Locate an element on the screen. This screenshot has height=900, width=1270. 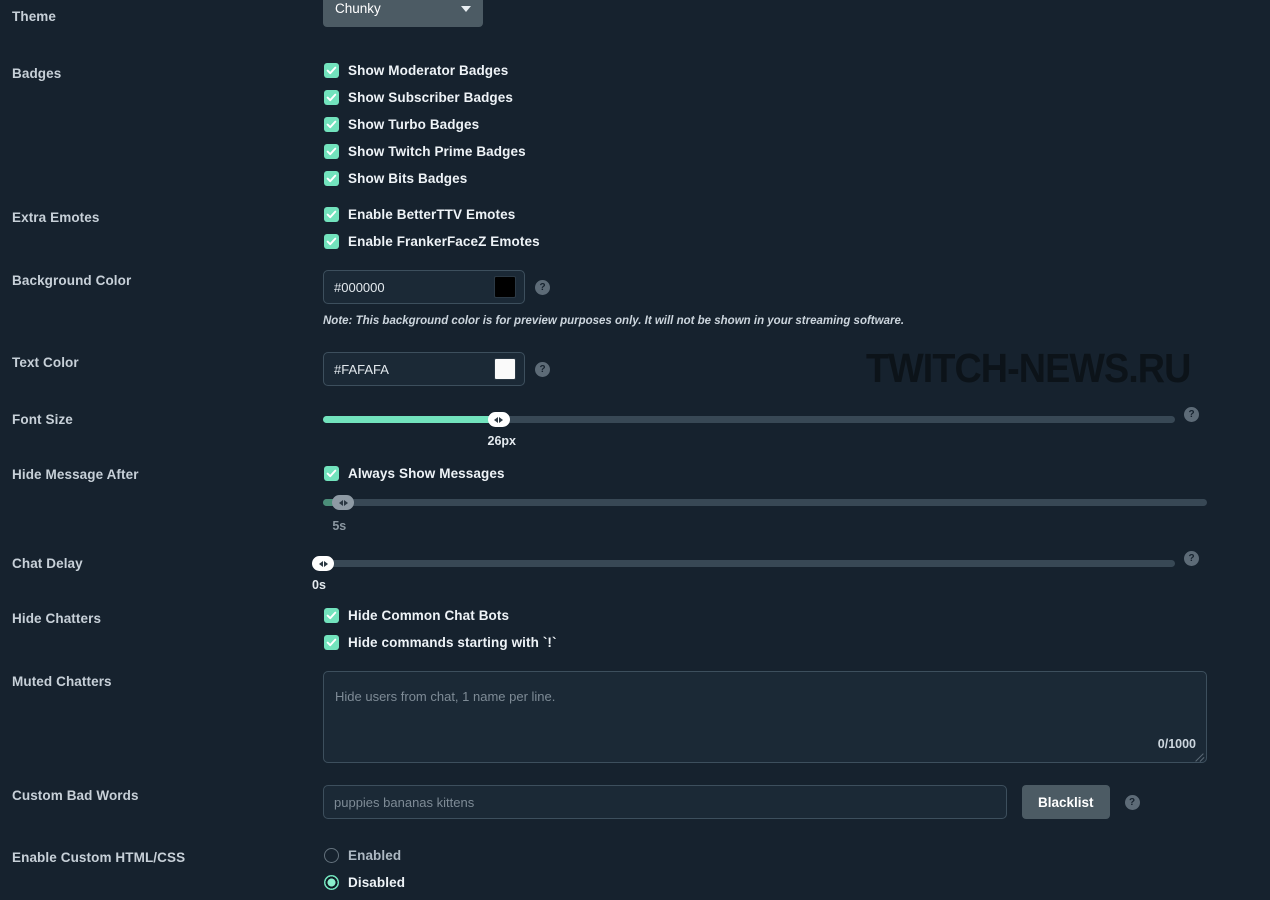
checkbox-enable-frankerfacez-emotes: Enable FrankerFaceZ Emotes is located at coordinates (431, 241).